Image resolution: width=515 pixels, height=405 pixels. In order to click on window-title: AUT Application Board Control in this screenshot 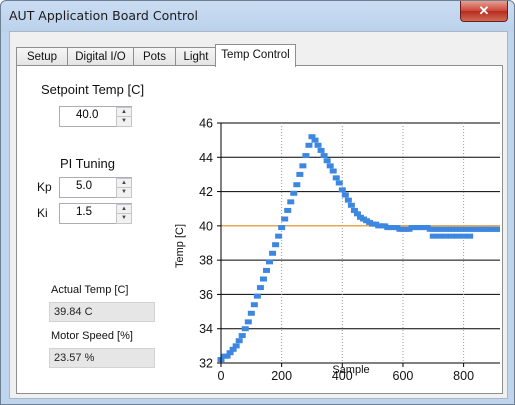, I will do `click(104, 15)`.